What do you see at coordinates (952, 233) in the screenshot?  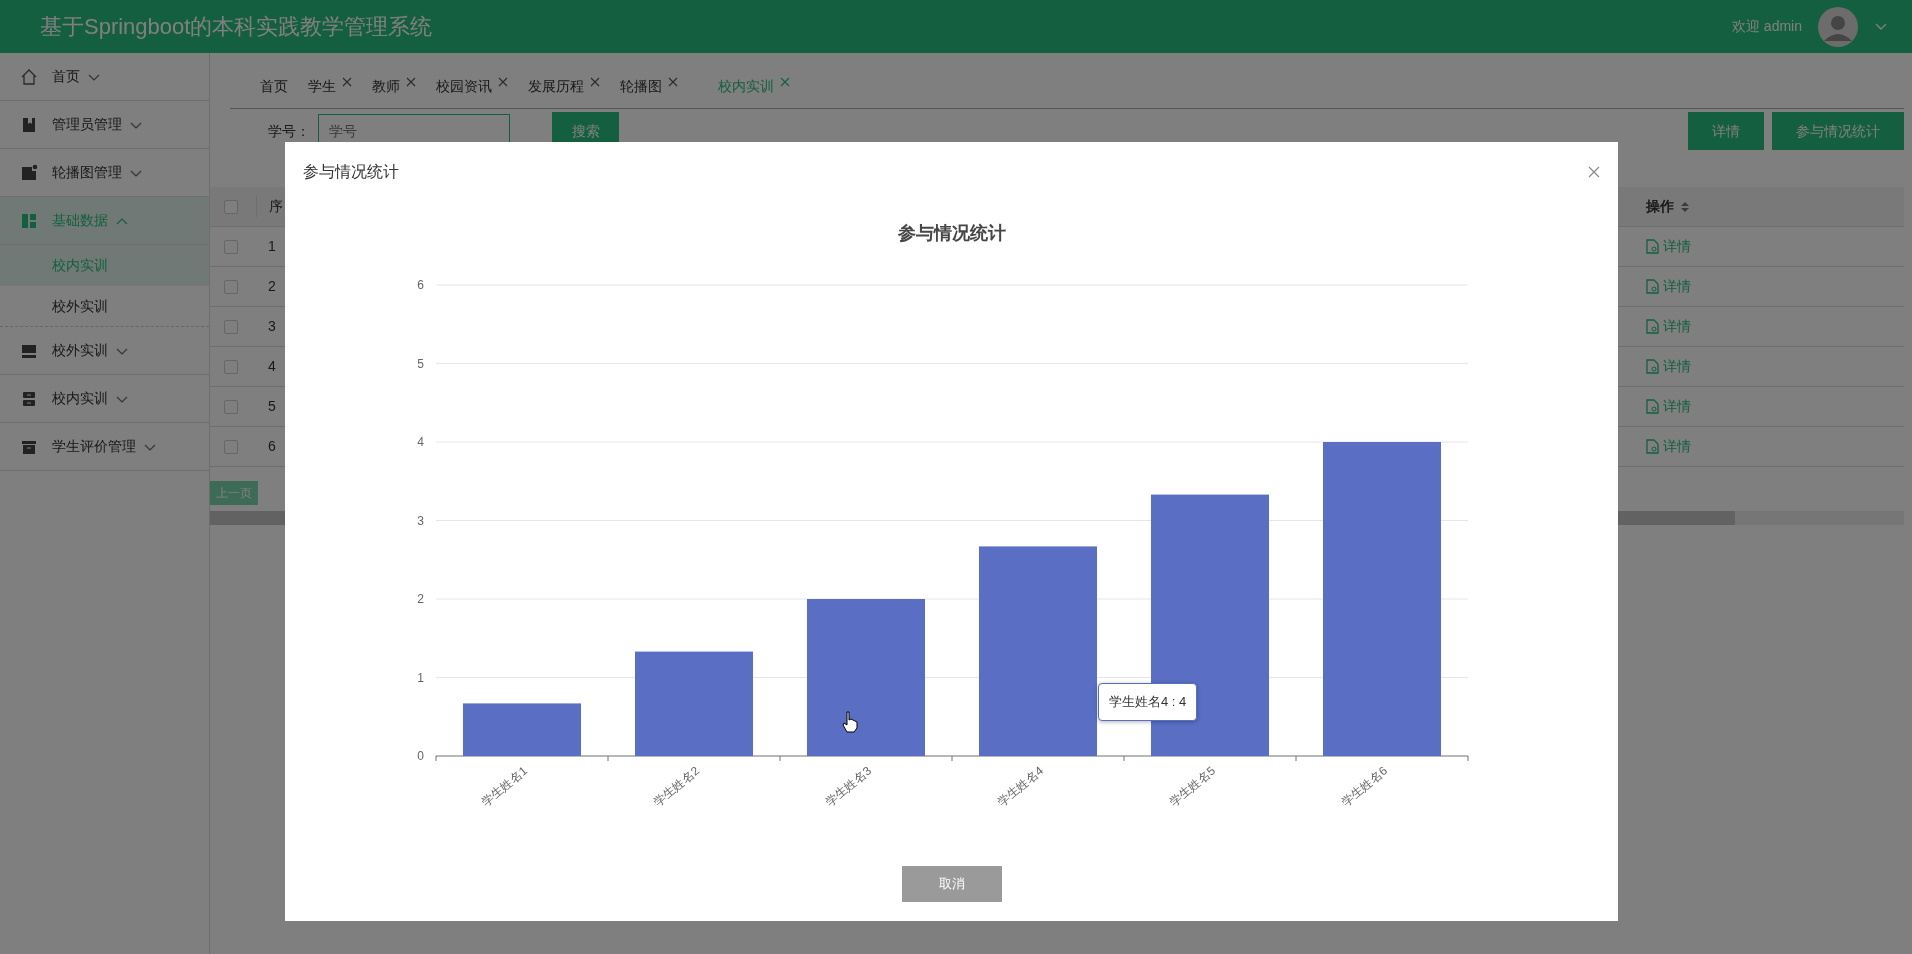 I see `chart-title: 参与情况统计` at bounding box center [952, 233].